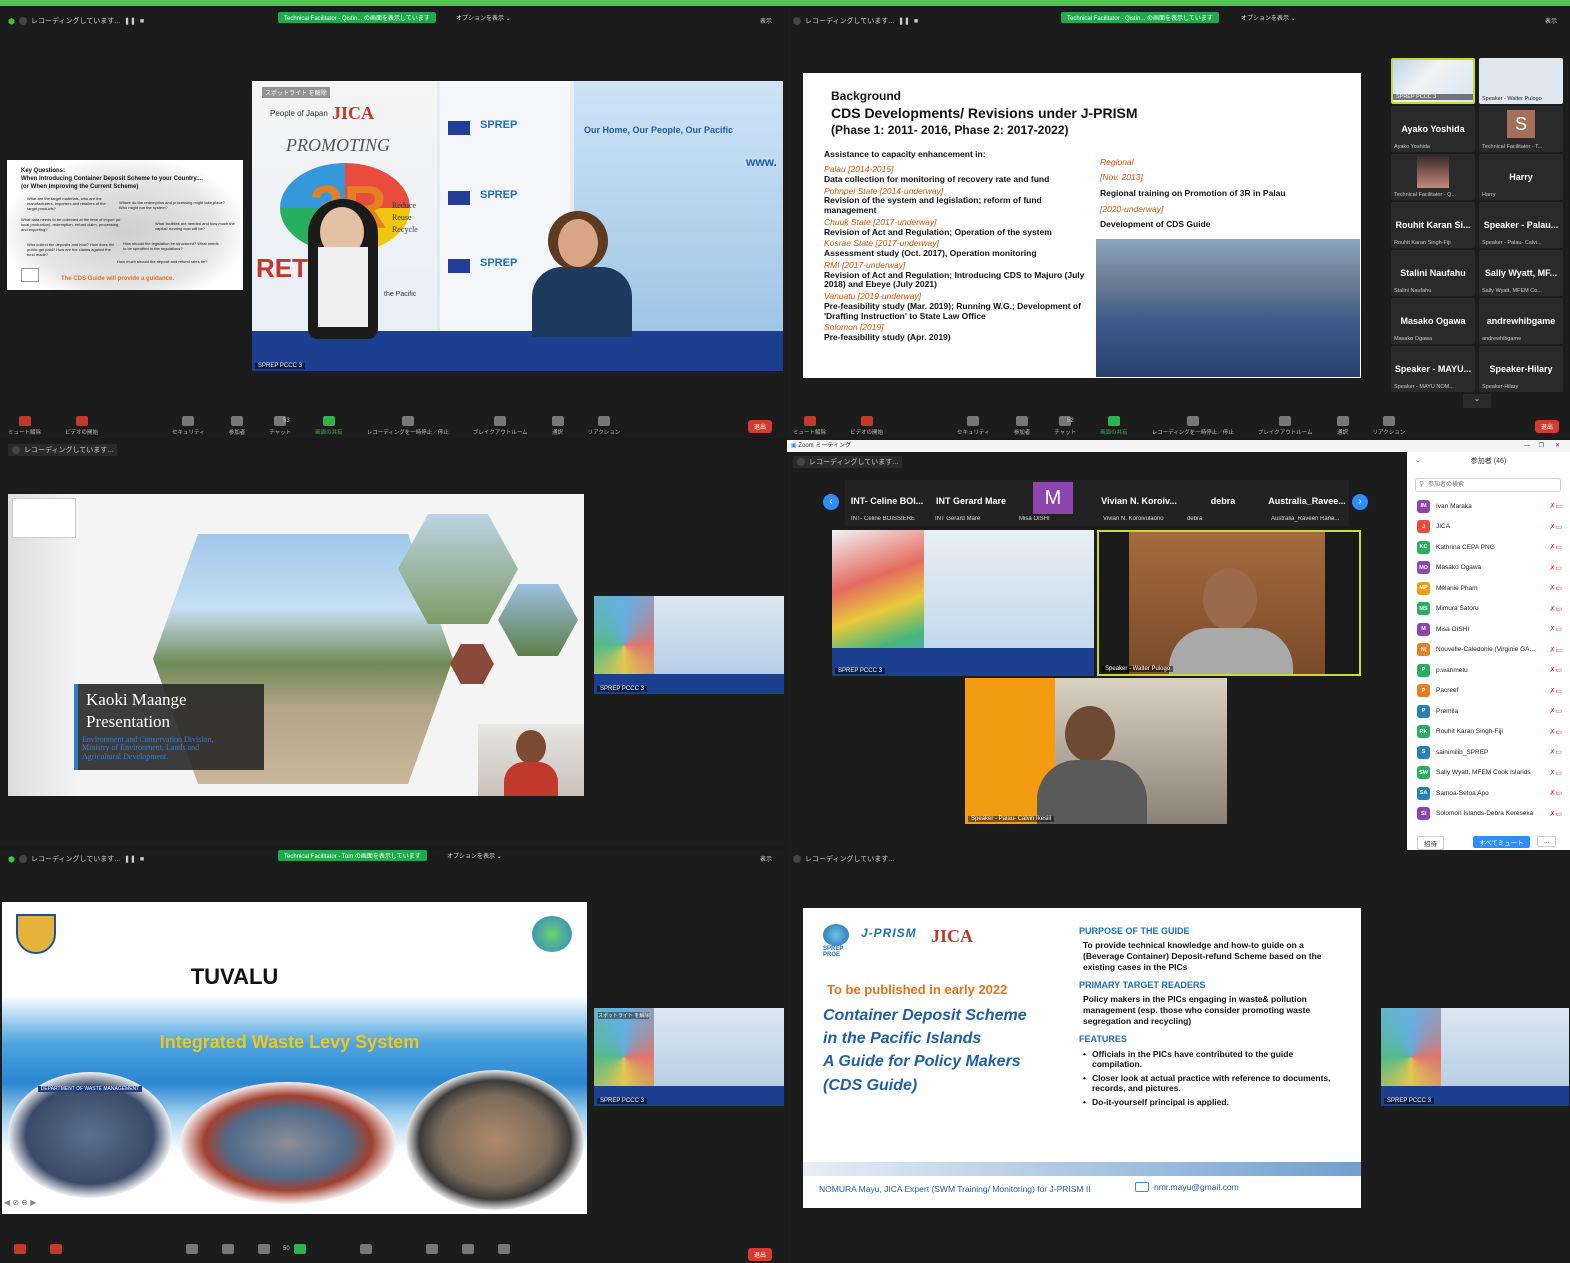  Describe the element at coordinates (1489, 732) in the screenshot. I see `participant-row: RK Rouhit Karan Singh-Fiji ✗▭` at that location.